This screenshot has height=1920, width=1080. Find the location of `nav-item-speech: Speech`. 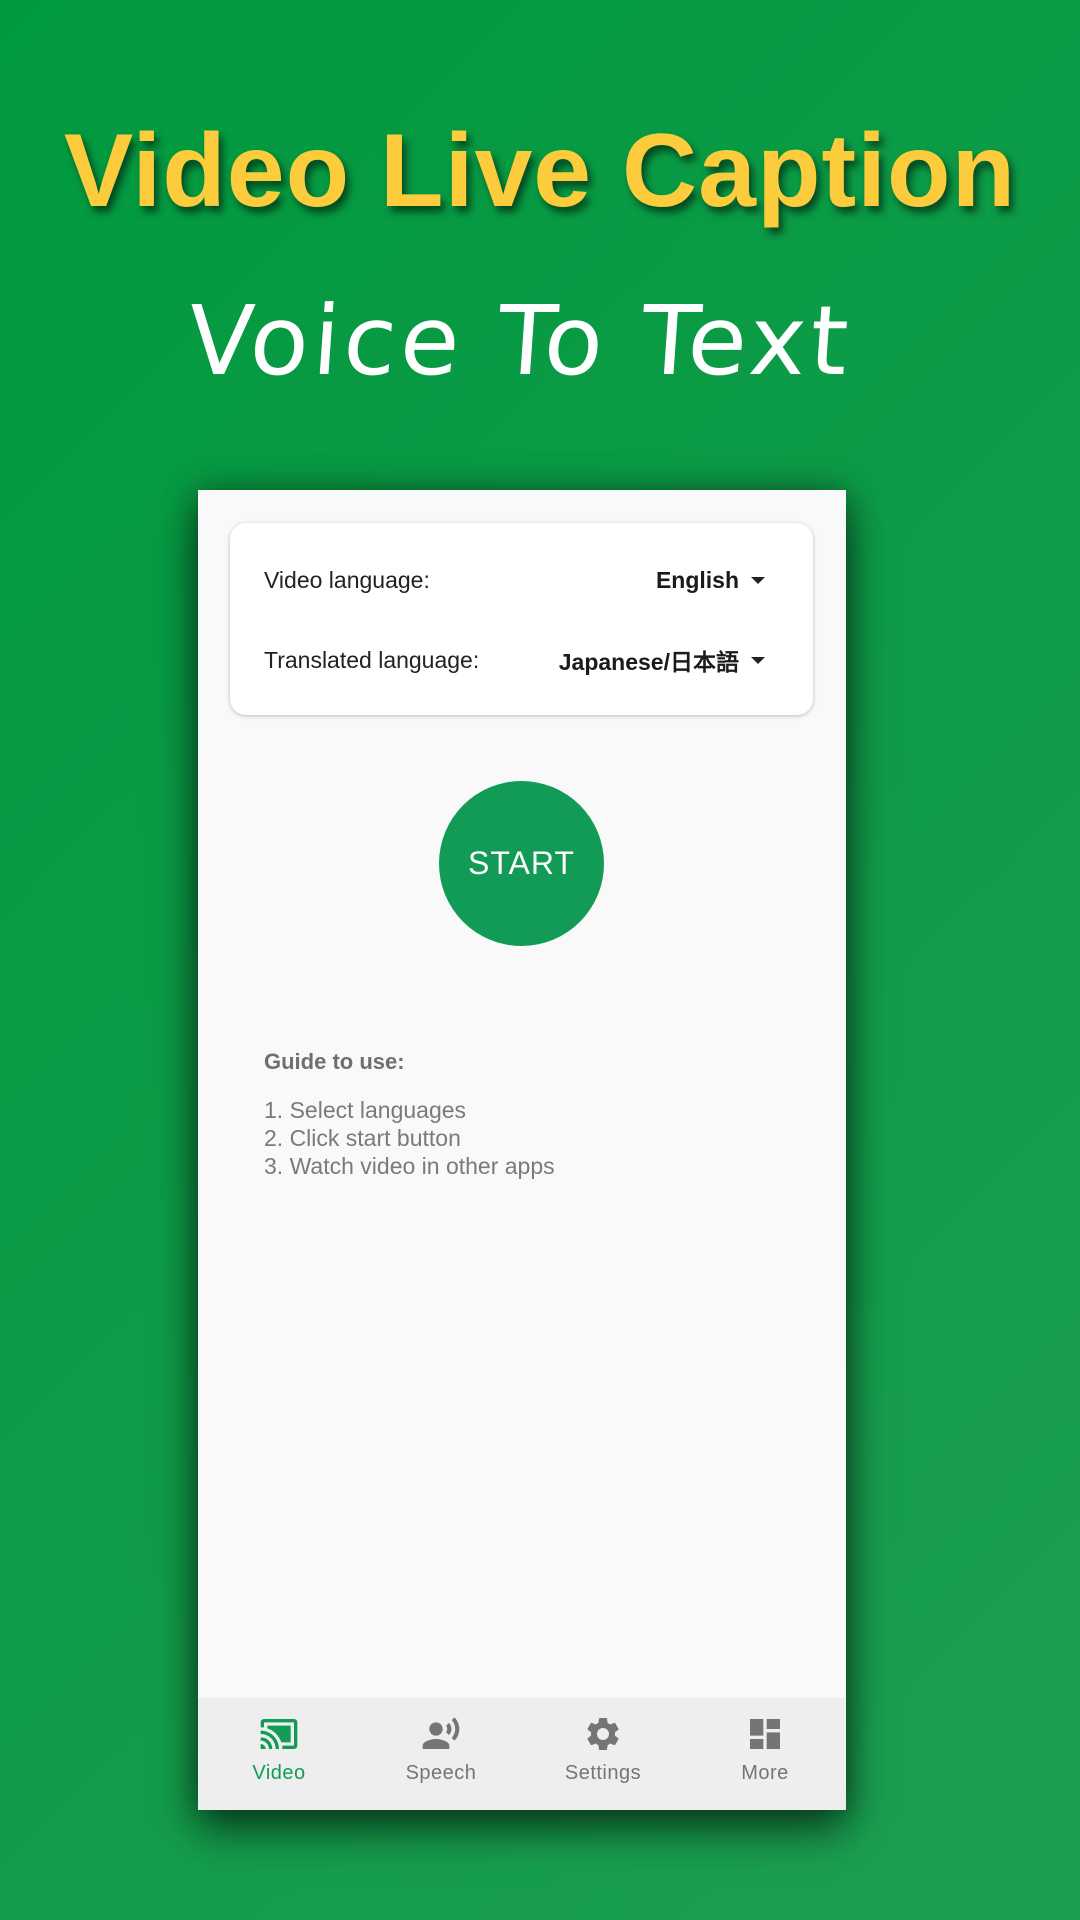

nav-item-speech: Speech is located at coordinates (441, 1754).